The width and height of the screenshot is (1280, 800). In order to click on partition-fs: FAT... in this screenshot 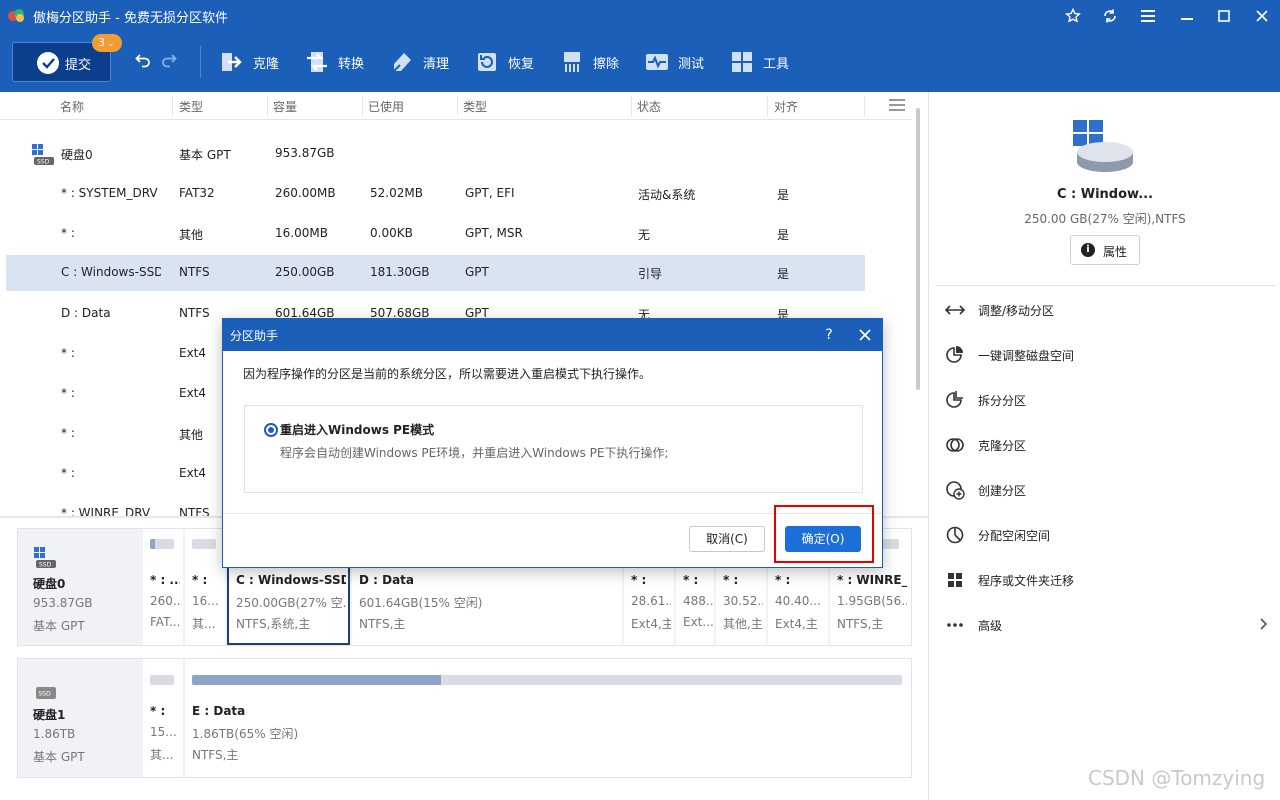, I will do `click(165, 622)`.